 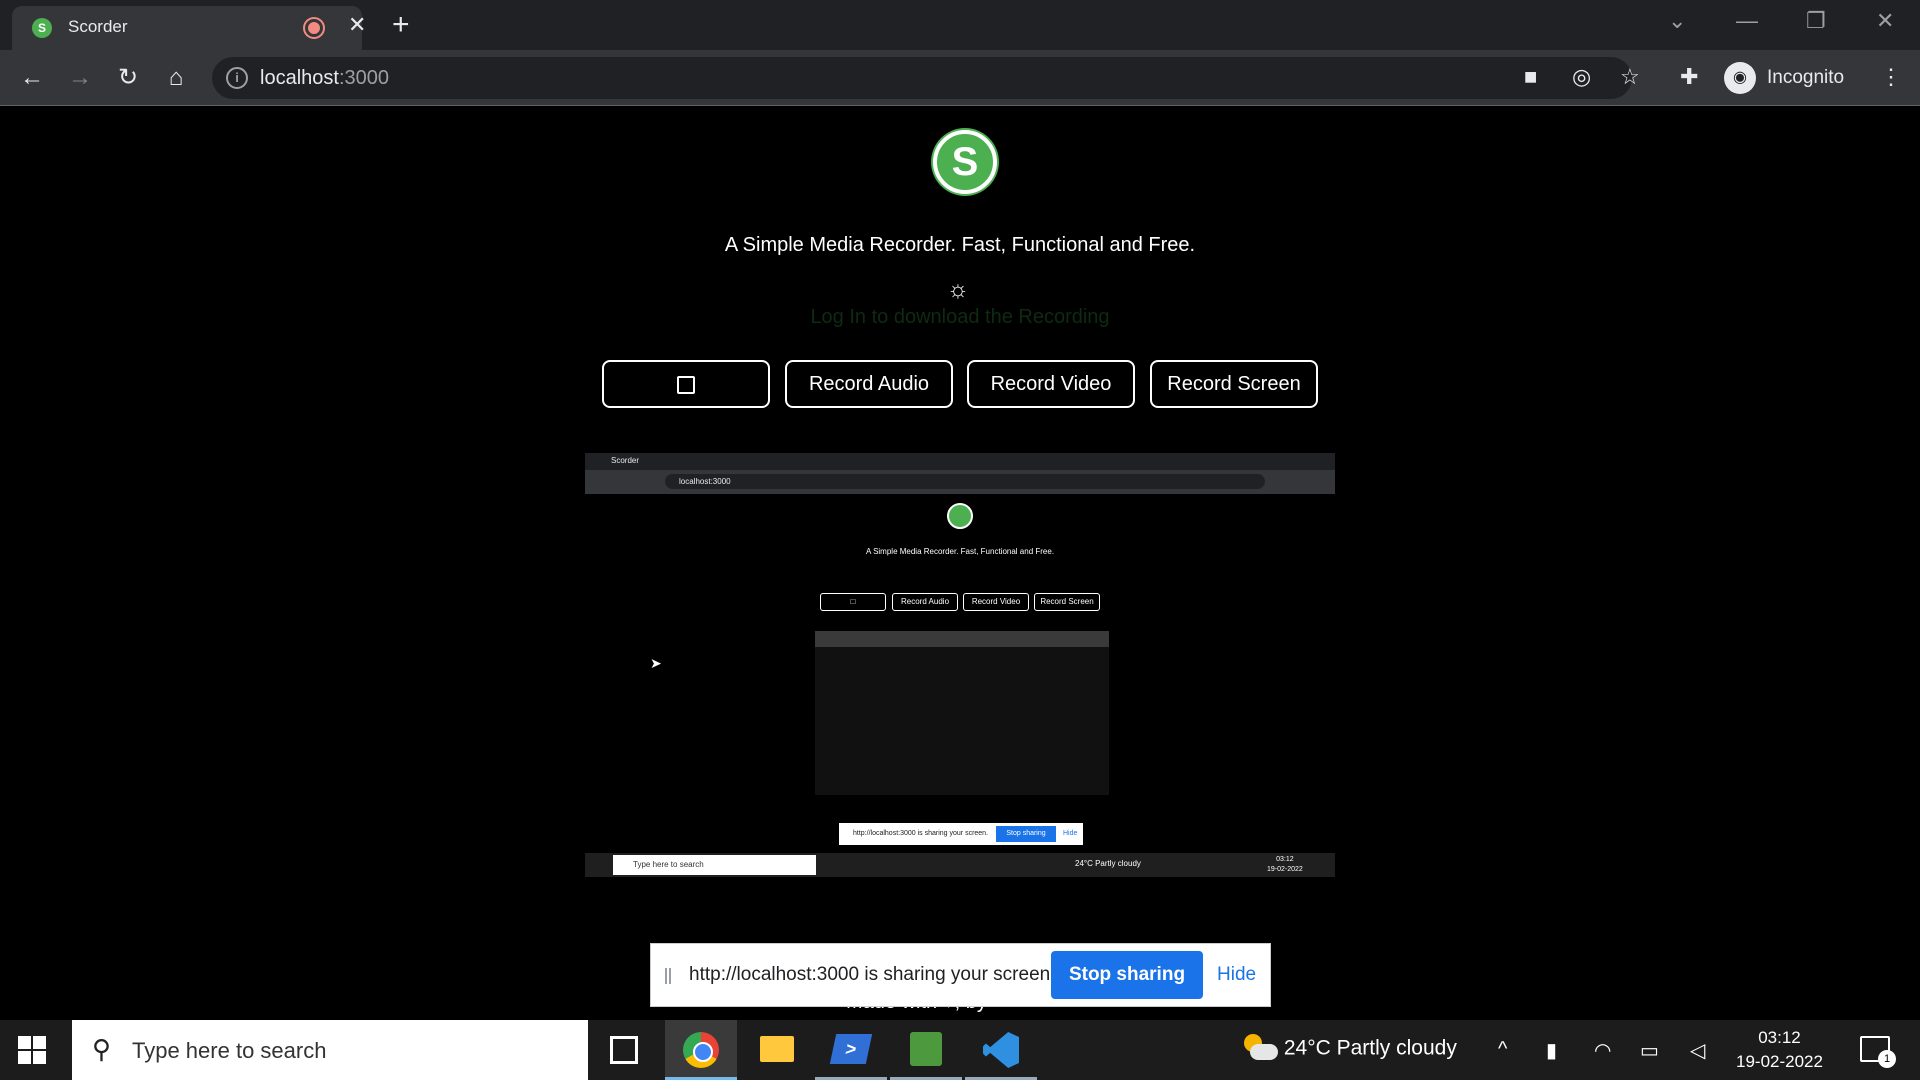 I want to click on url-text: localhost:3000, so click(x=324, y=78).